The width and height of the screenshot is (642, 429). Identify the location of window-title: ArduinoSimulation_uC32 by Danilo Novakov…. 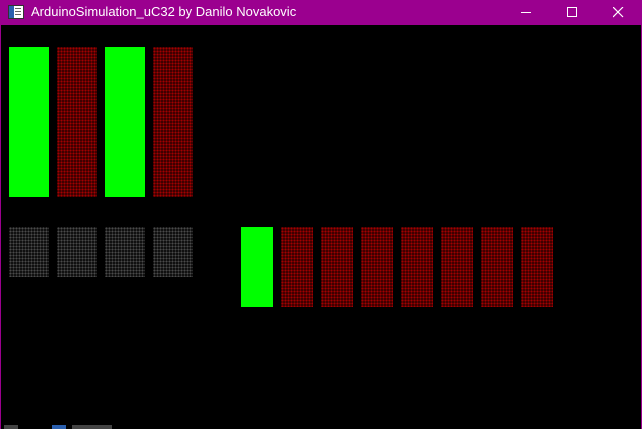
(164, 11).